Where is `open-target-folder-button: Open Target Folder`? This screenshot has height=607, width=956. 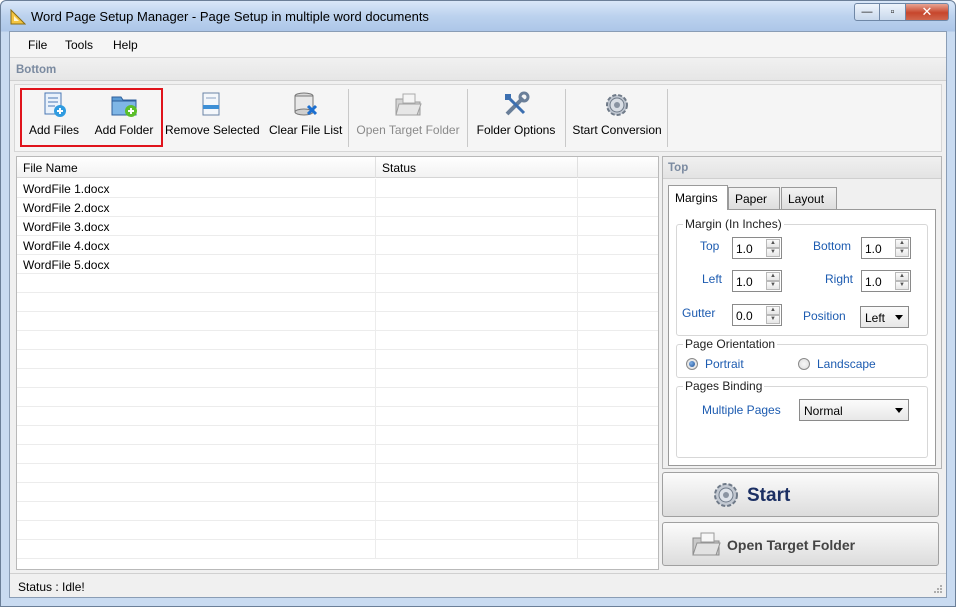 open-target-folder-button: Open Target Folder is located at coordinates (800, 544).